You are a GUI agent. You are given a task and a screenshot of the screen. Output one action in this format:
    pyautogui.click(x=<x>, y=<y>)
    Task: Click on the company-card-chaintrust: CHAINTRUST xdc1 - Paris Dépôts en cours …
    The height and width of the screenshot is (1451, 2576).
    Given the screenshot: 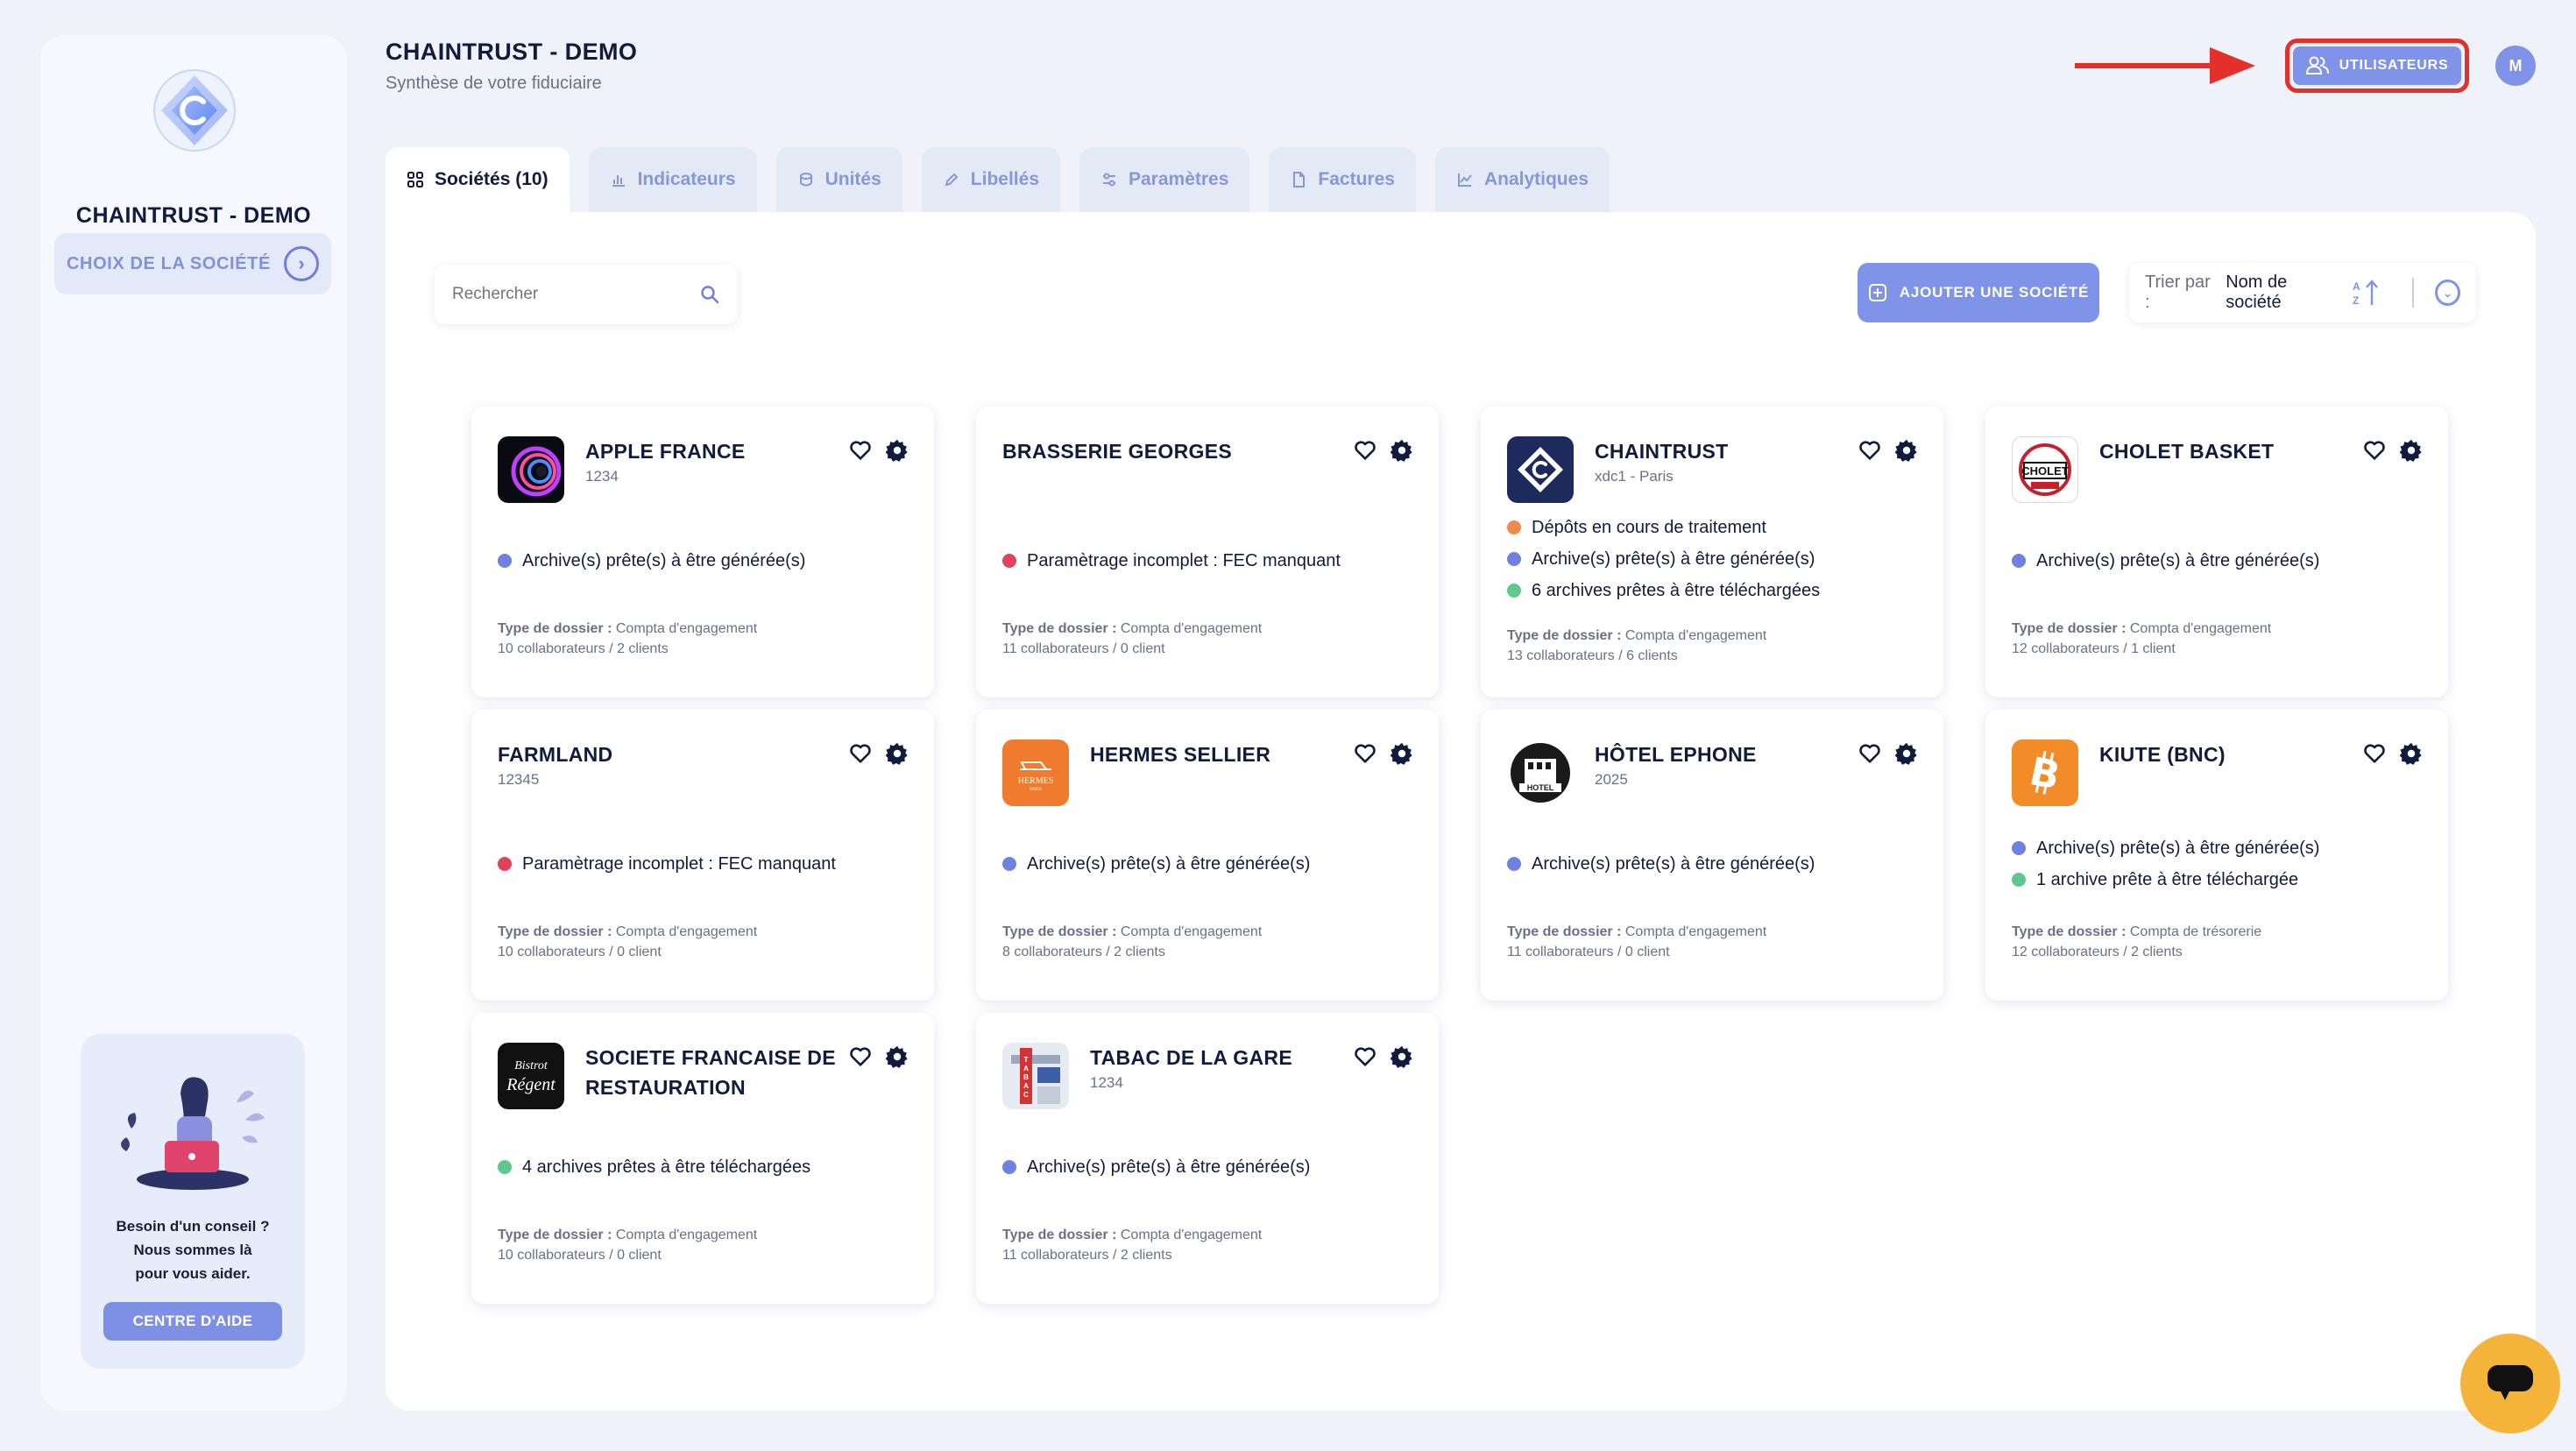 What is the action you would take?
    pyautogui.click(x=1712, y=552)
    